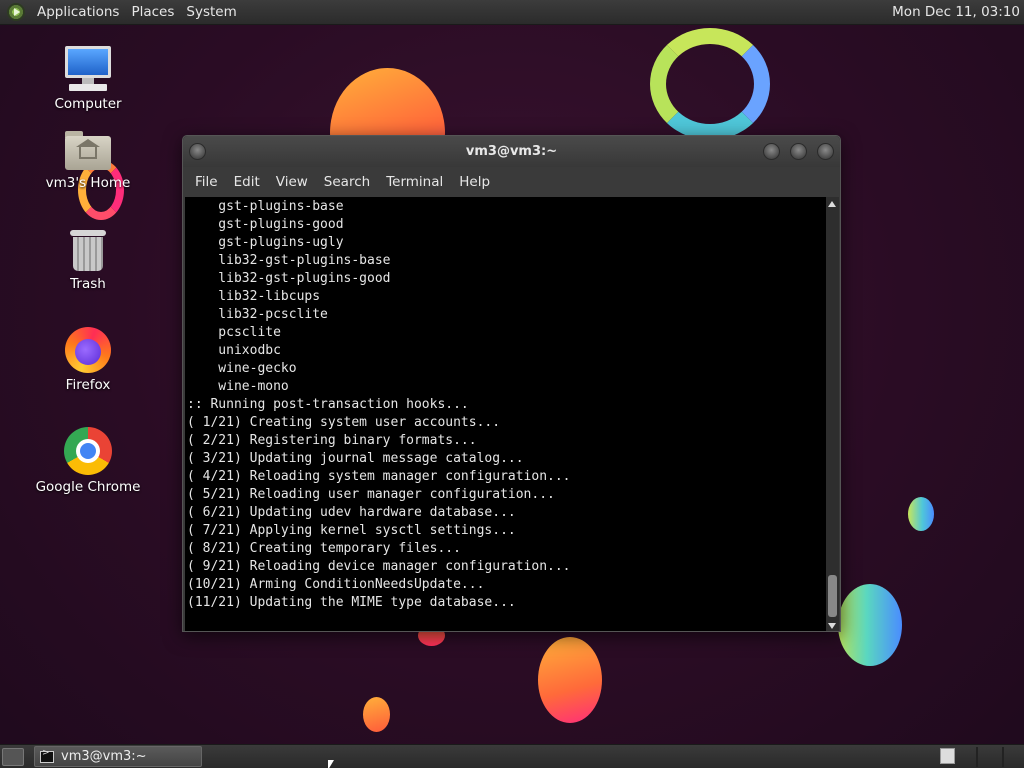 Image resolution: width=1024 pixels, height=768 pixels. Describe the element at coordinates (474, 182) in the screenshot. I see `menu-help: Help` at that location.